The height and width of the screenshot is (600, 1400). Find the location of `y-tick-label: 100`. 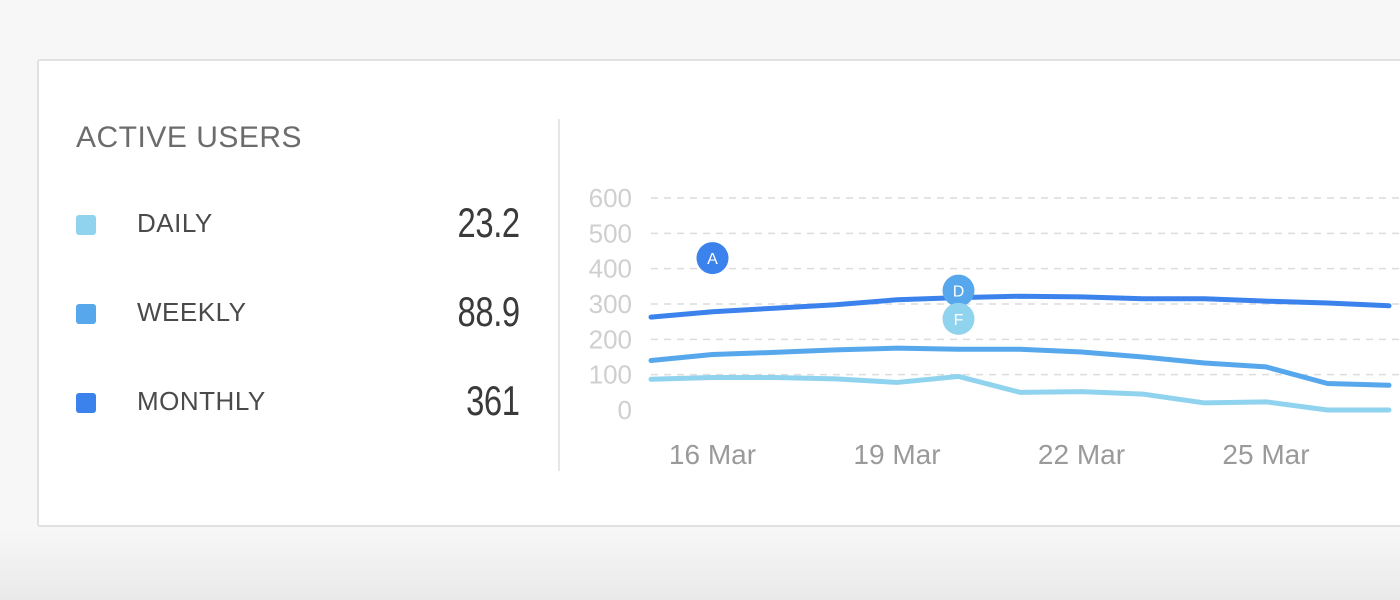

y-tick-label: 100 is located at coordinates (610, 375).